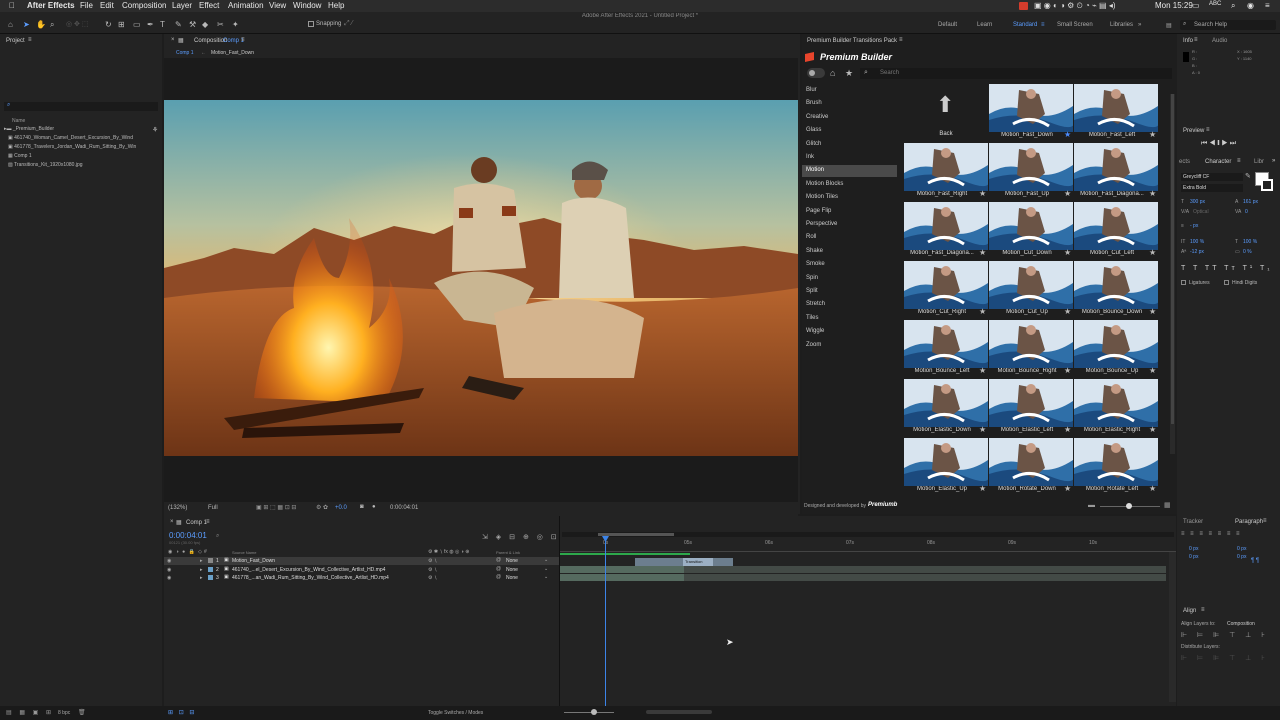  Describe the element at coordinates (177, 508) in the screenshot. I see `zoom-dropdown: (132%)` at that location.